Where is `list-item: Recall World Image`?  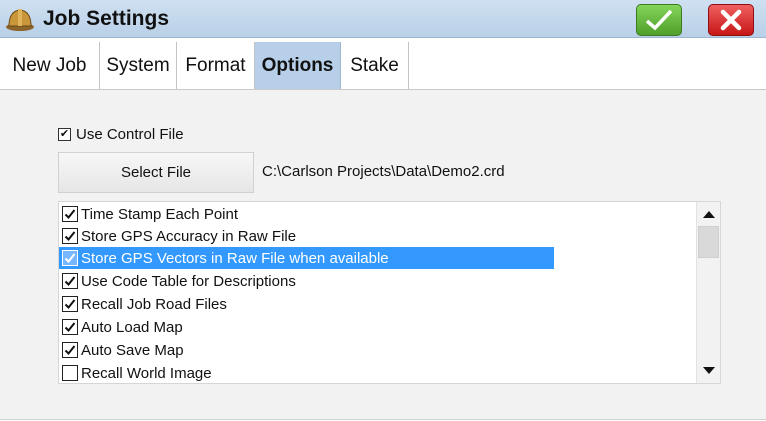 list-item: Recall World Image is located at coordinates (378, 372).